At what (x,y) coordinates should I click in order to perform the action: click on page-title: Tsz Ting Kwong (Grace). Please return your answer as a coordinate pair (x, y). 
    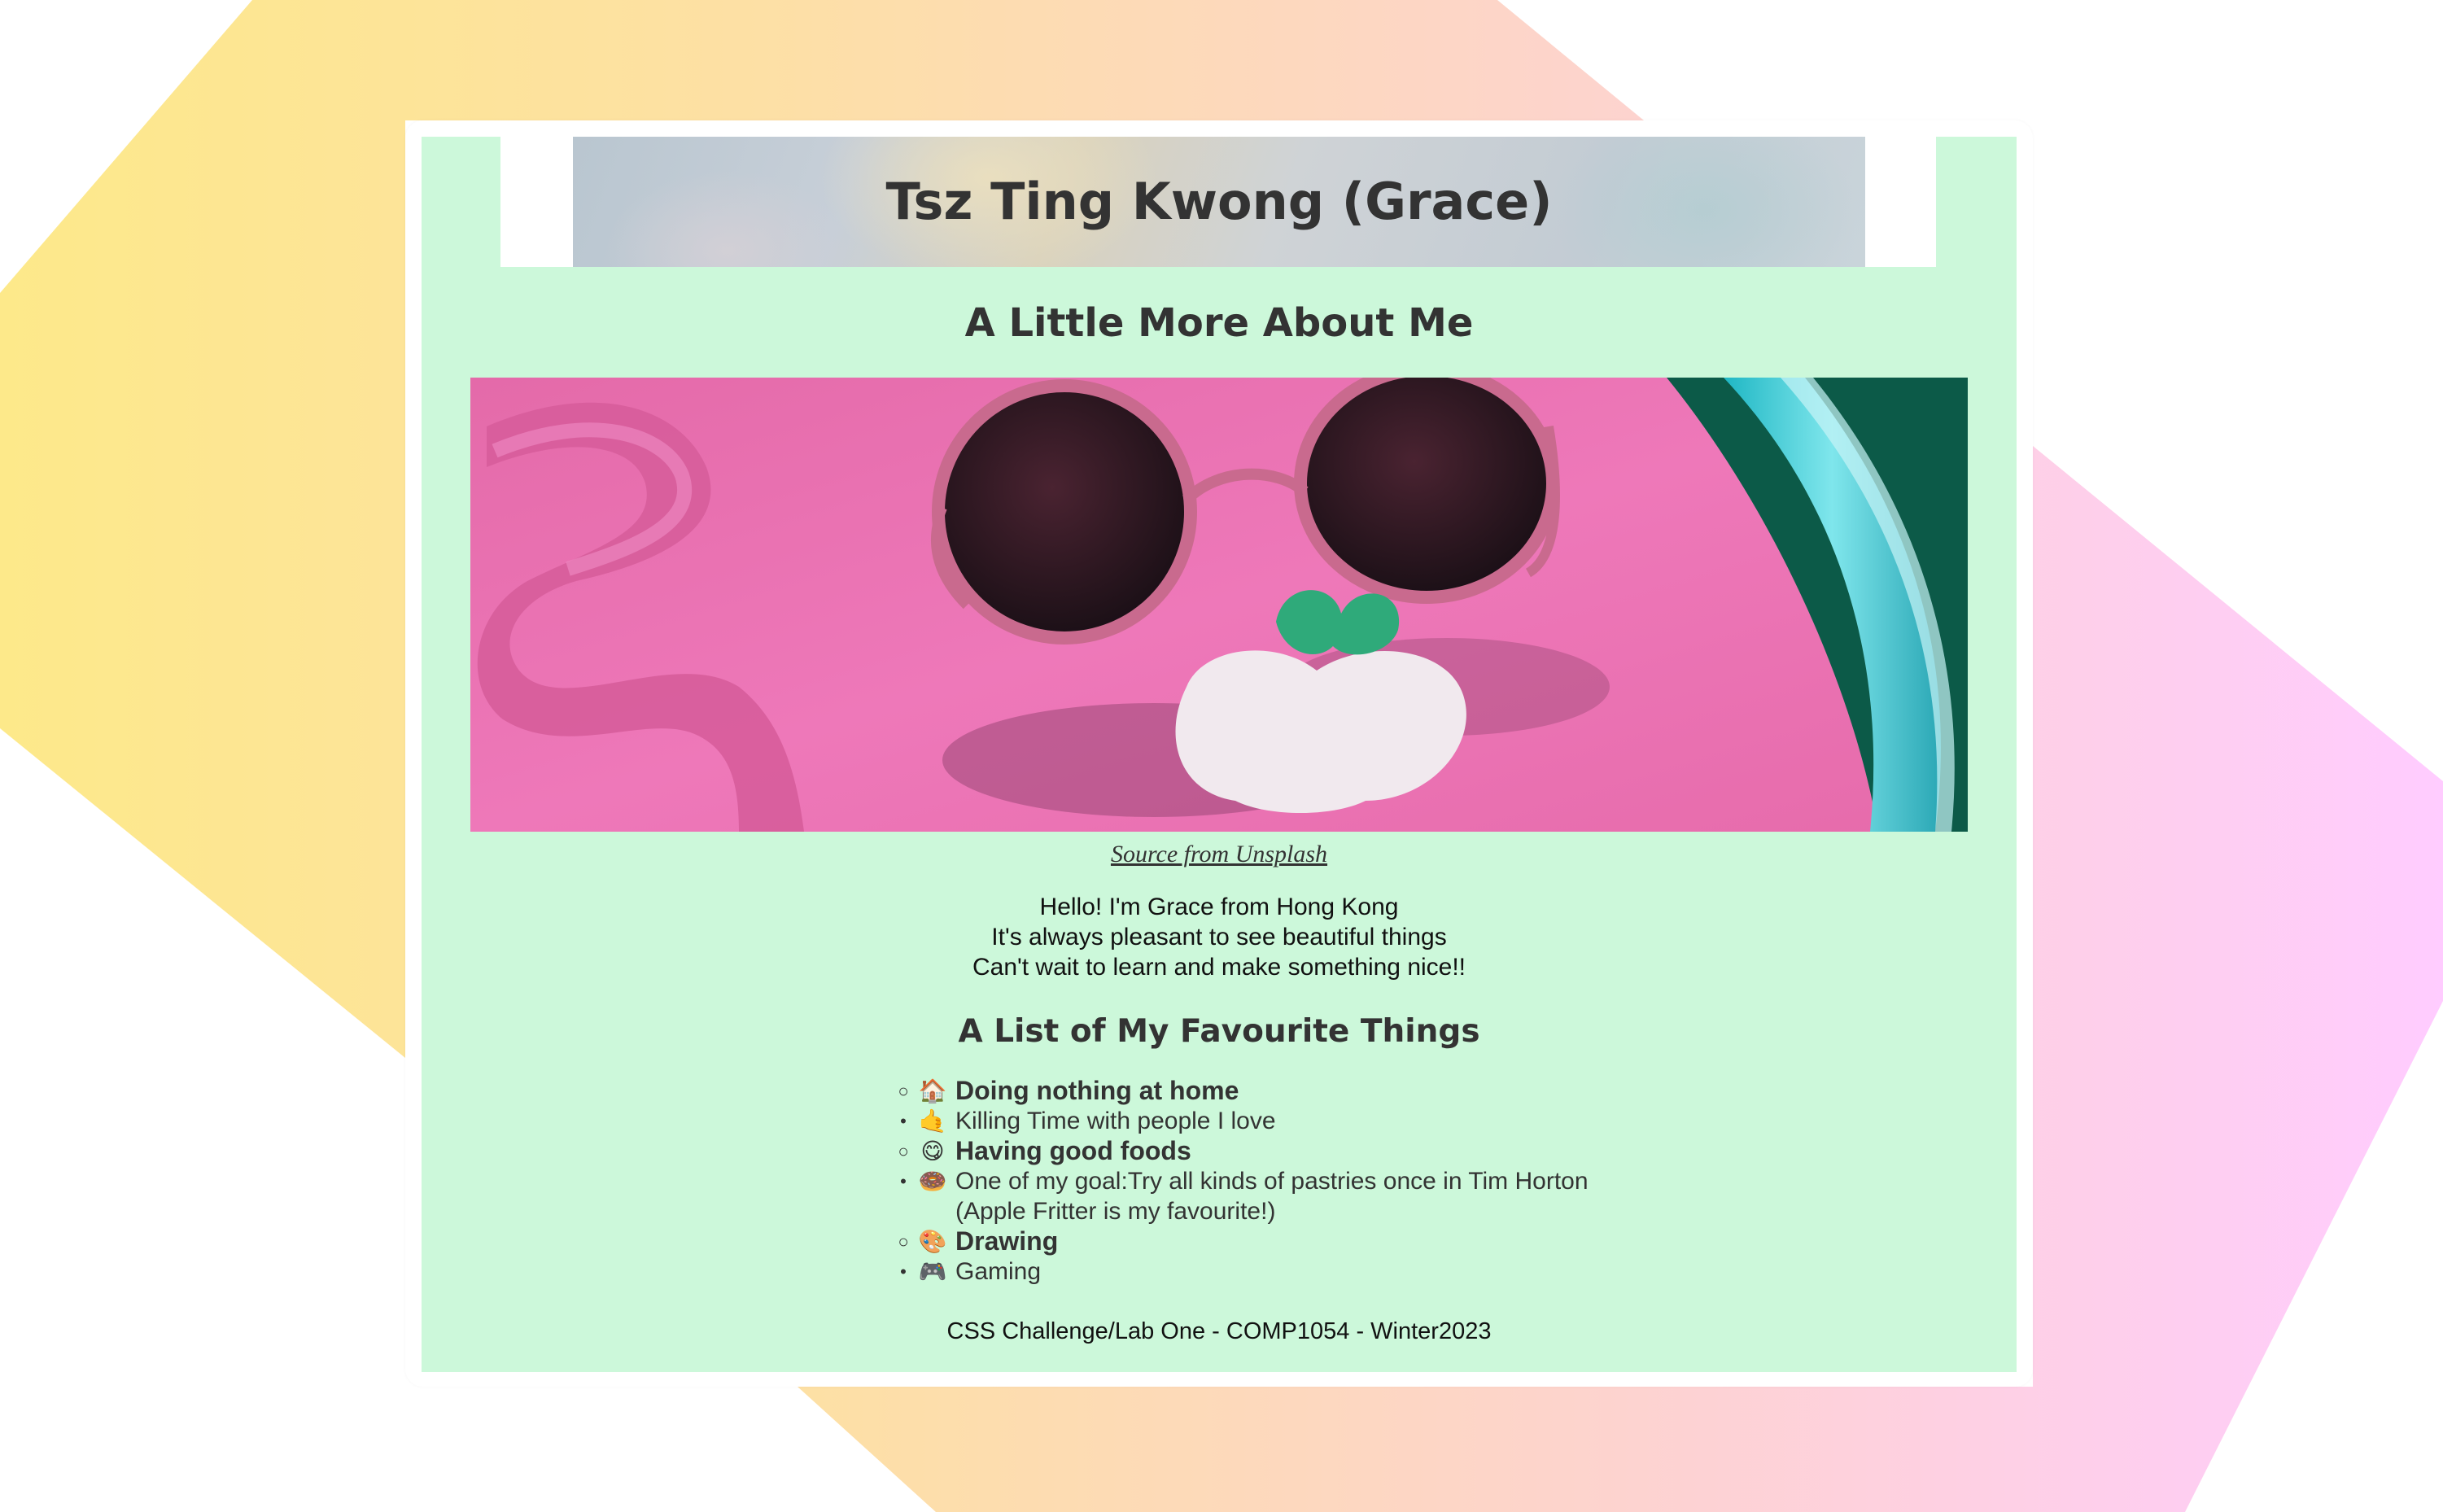
    Looking at the image, I should click on (1219, 201).